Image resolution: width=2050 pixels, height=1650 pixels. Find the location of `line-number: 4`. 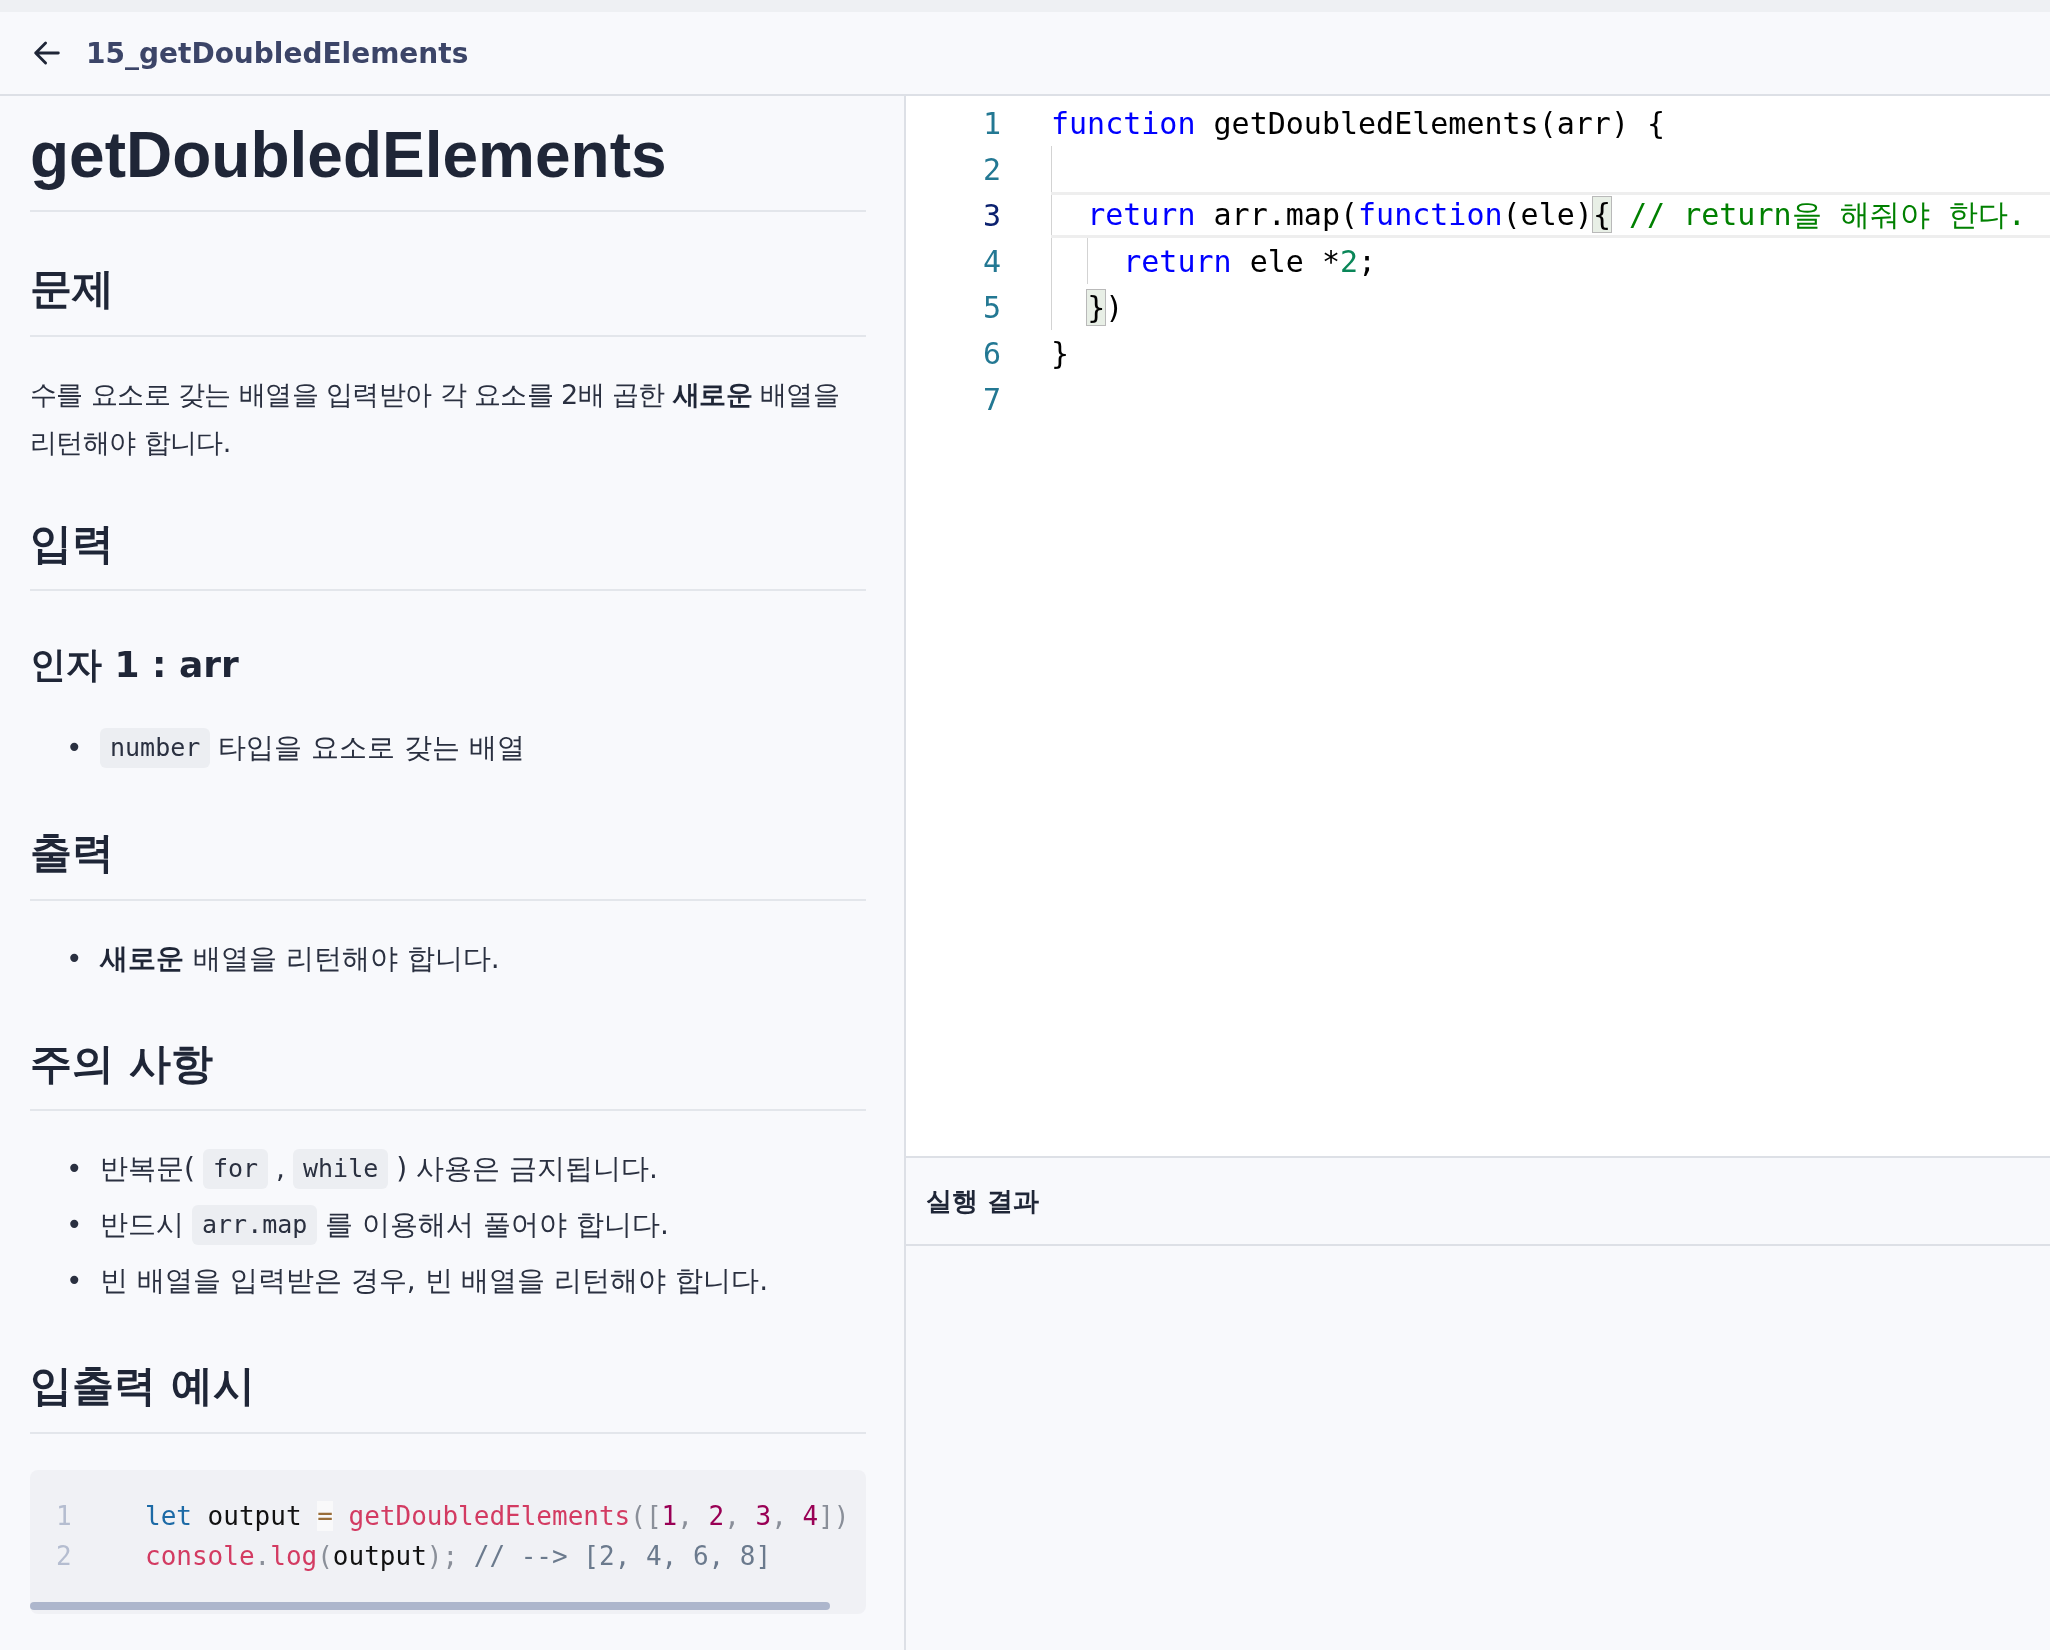

line-number: 4 is located at coordinates (991, 261).